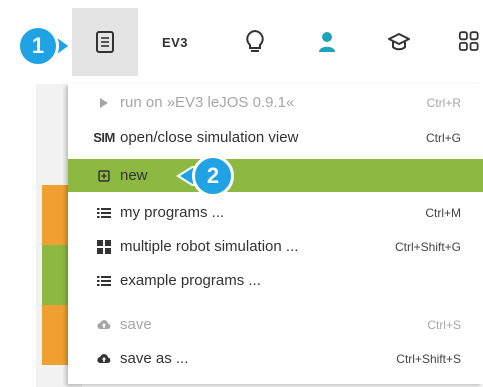  I want to click on callout-badge-1: 1, so click(38, 46).